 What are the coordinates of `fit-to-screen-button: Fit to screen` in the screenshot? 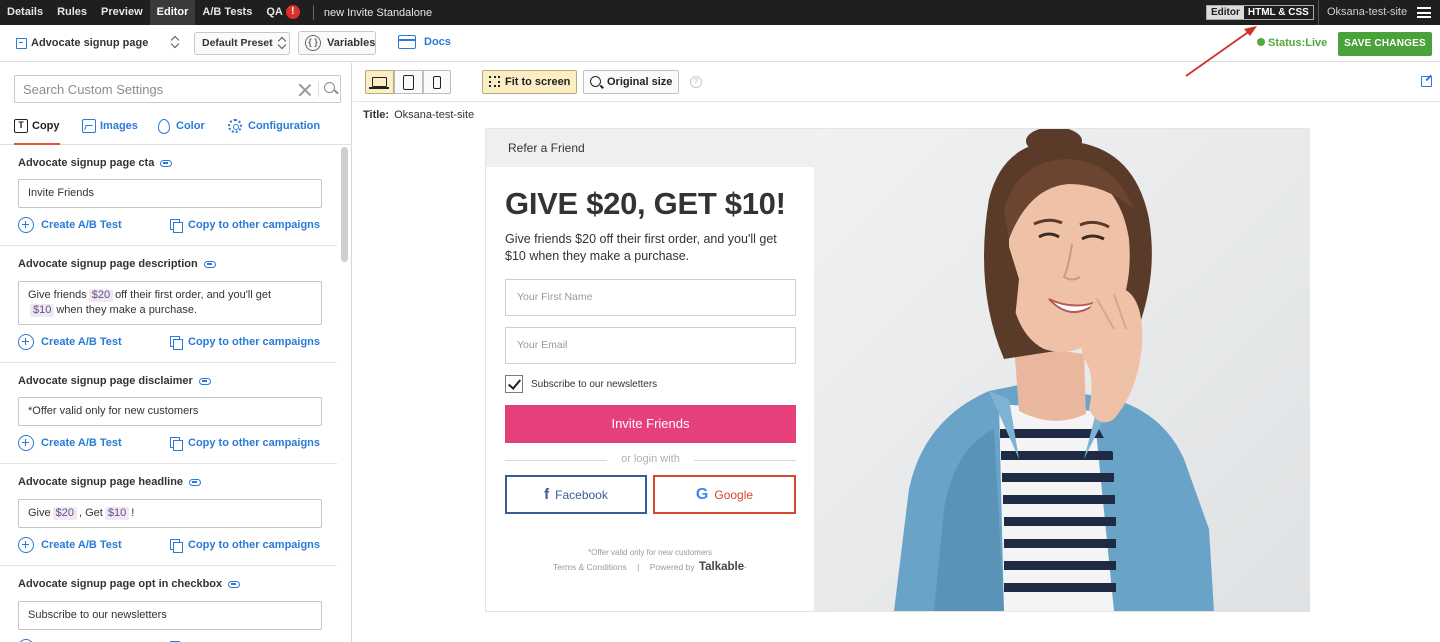 It's located at (529, 82).